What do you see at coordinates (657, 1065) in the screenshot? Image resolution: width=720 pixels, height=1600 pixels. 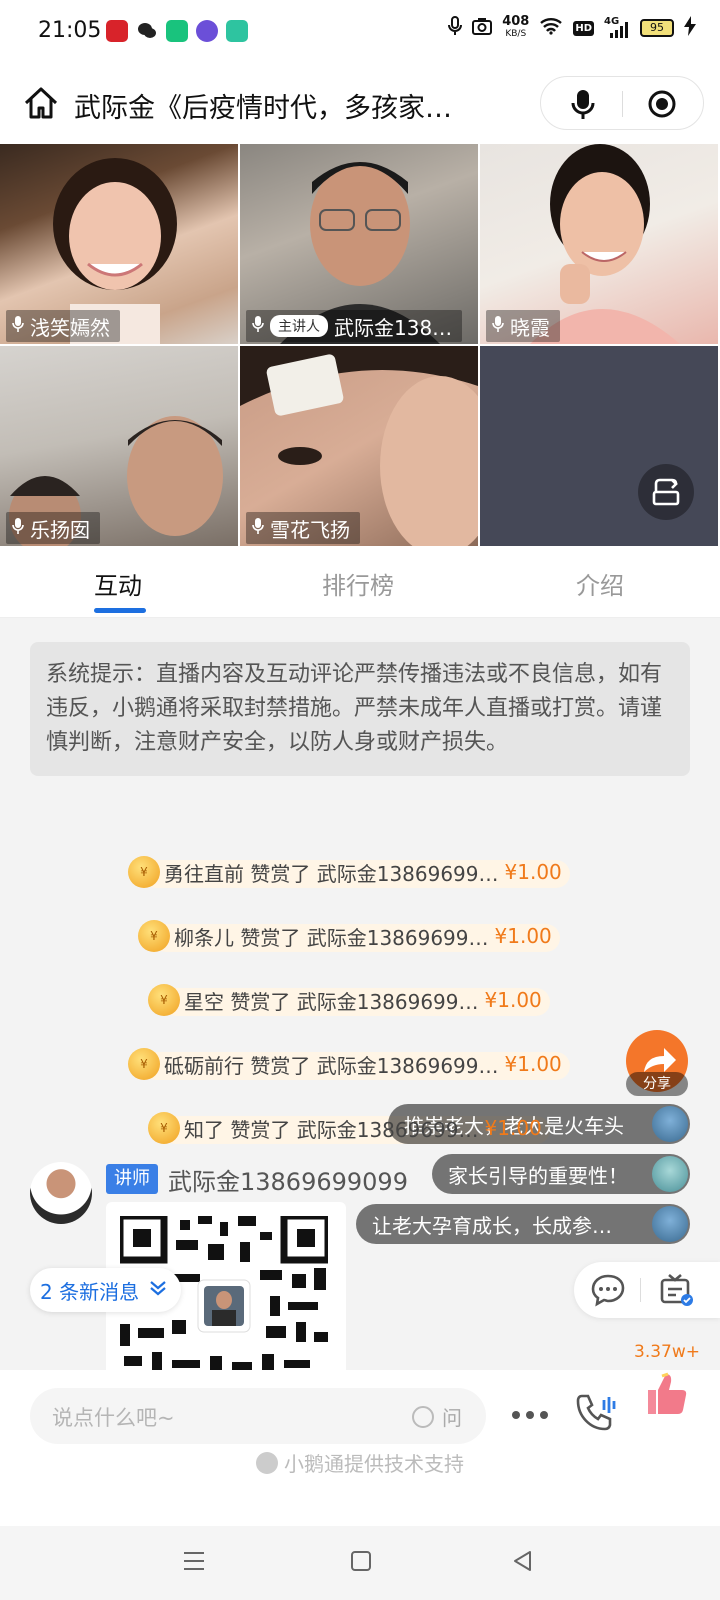 I see `share-button: 分享` at bounding box center [657, 1065].